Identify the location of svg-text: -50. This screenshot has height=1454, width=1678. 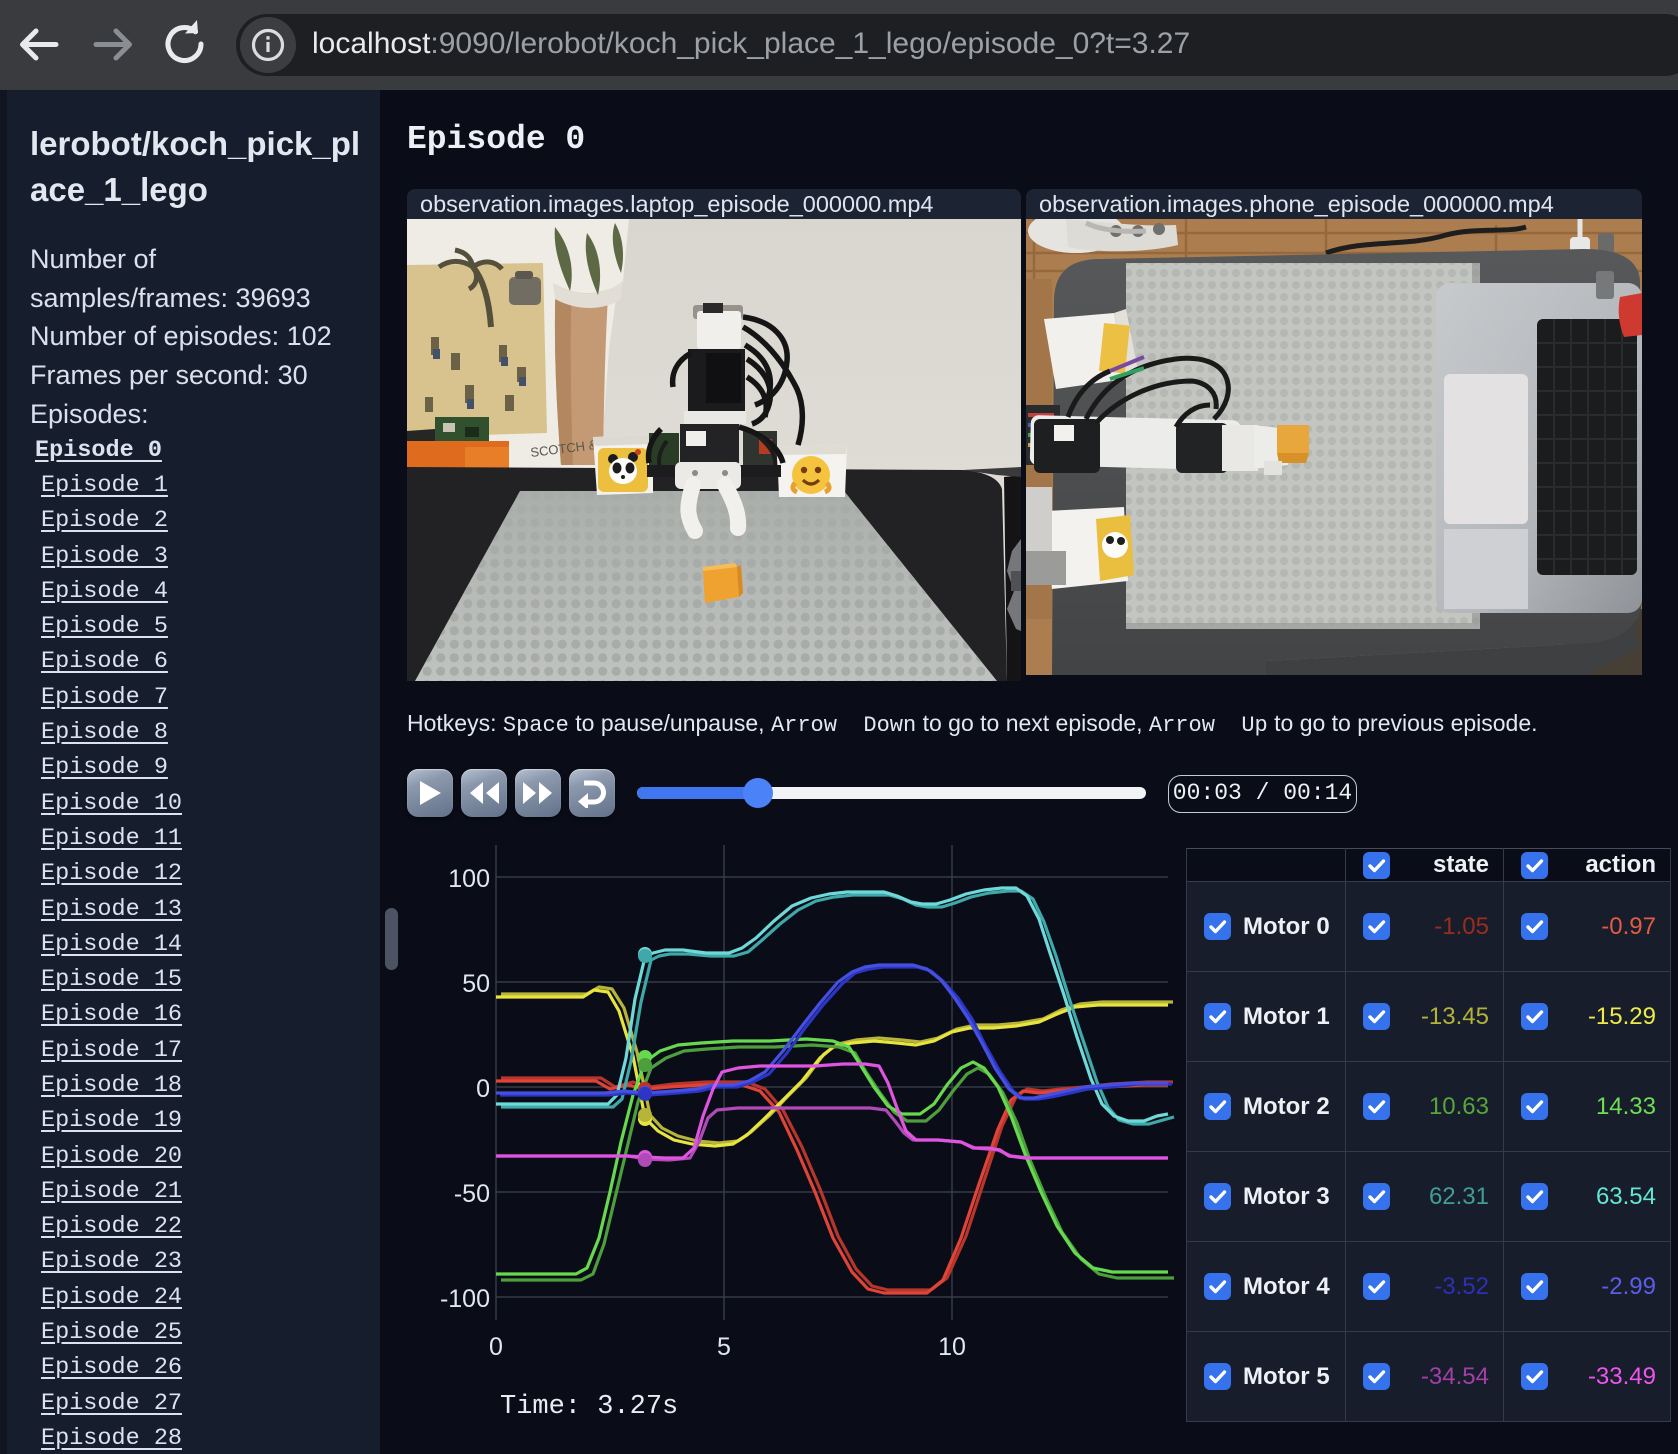
(472, 1194).